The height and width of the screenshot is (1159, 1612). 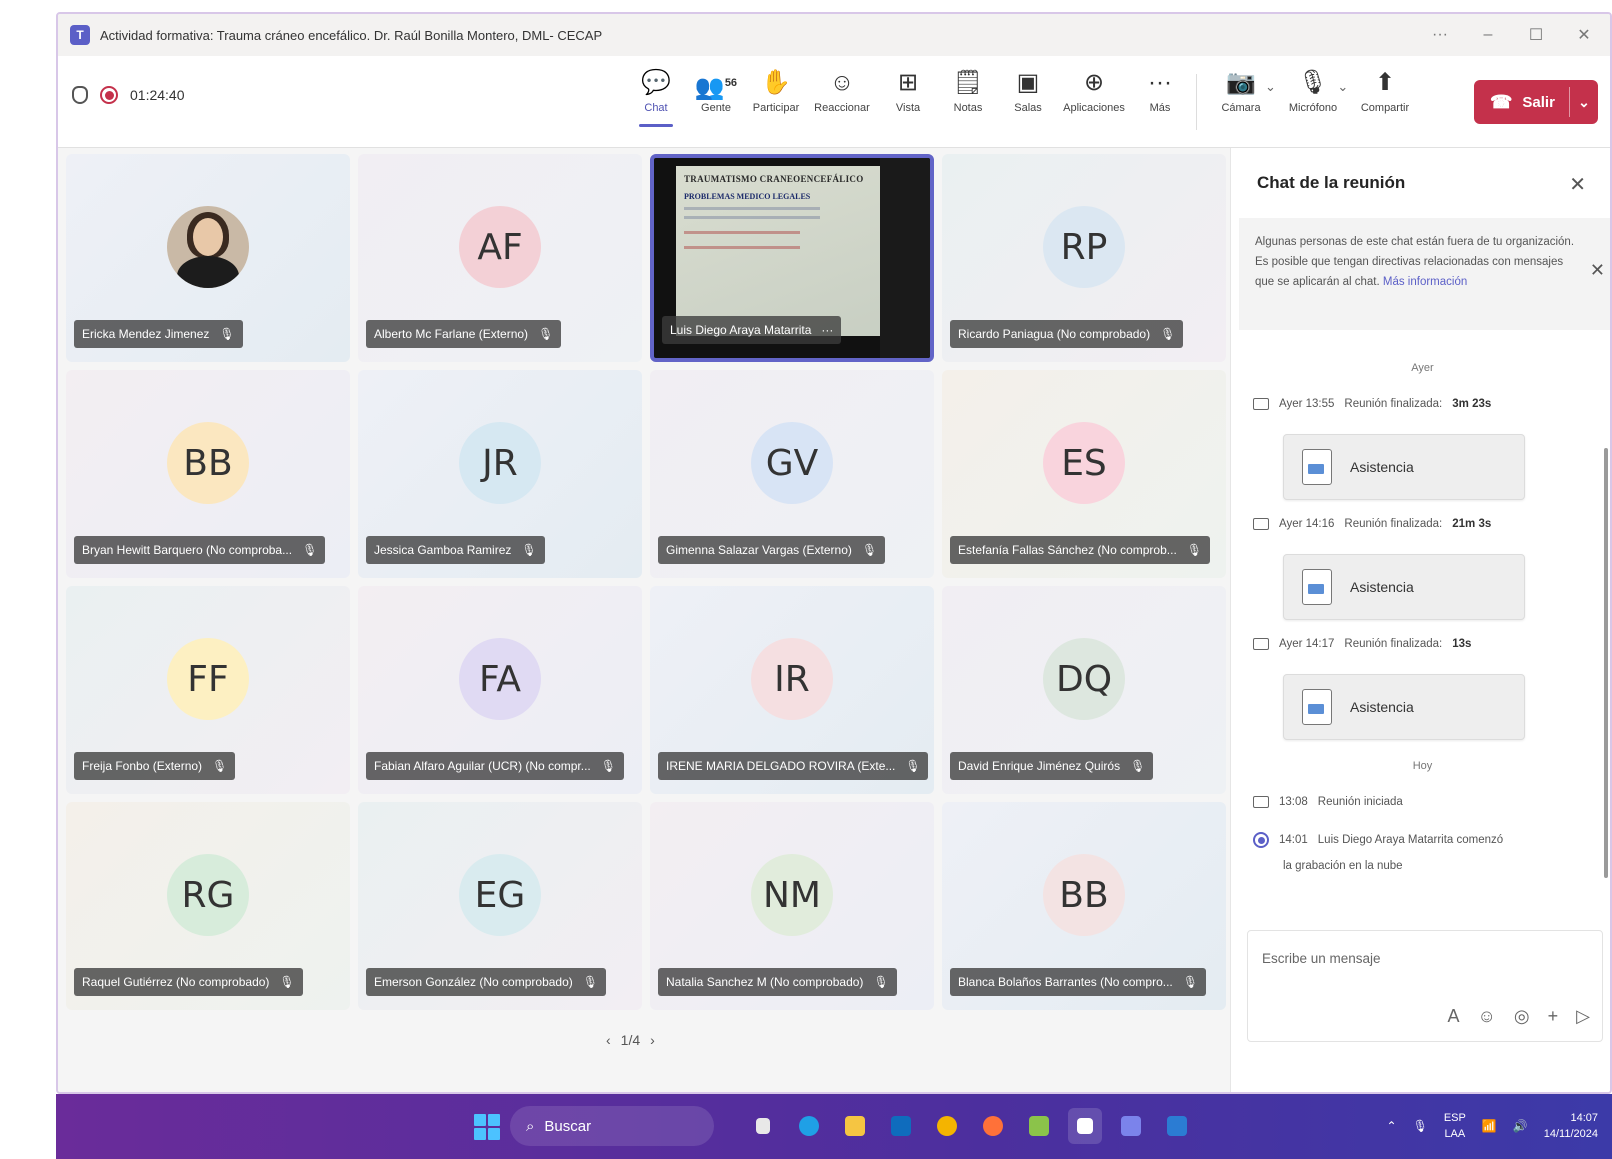 I want to click on view-button: ⊞ Vista, so click(x=908, y=98).